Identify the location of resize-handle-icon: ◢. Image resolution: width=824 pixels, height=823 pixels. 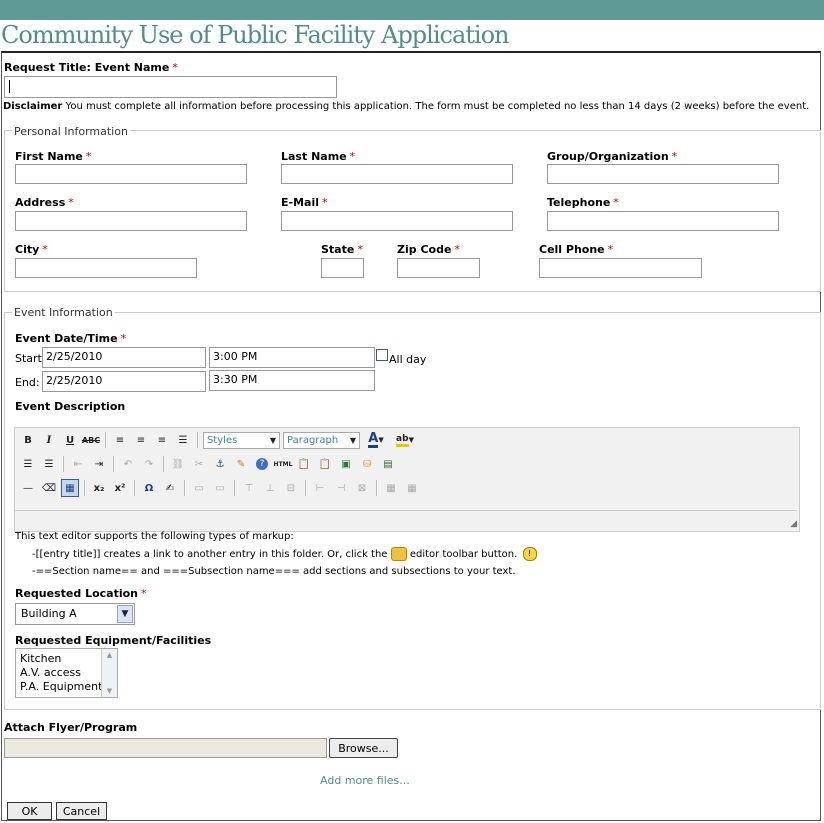
(793, 524).